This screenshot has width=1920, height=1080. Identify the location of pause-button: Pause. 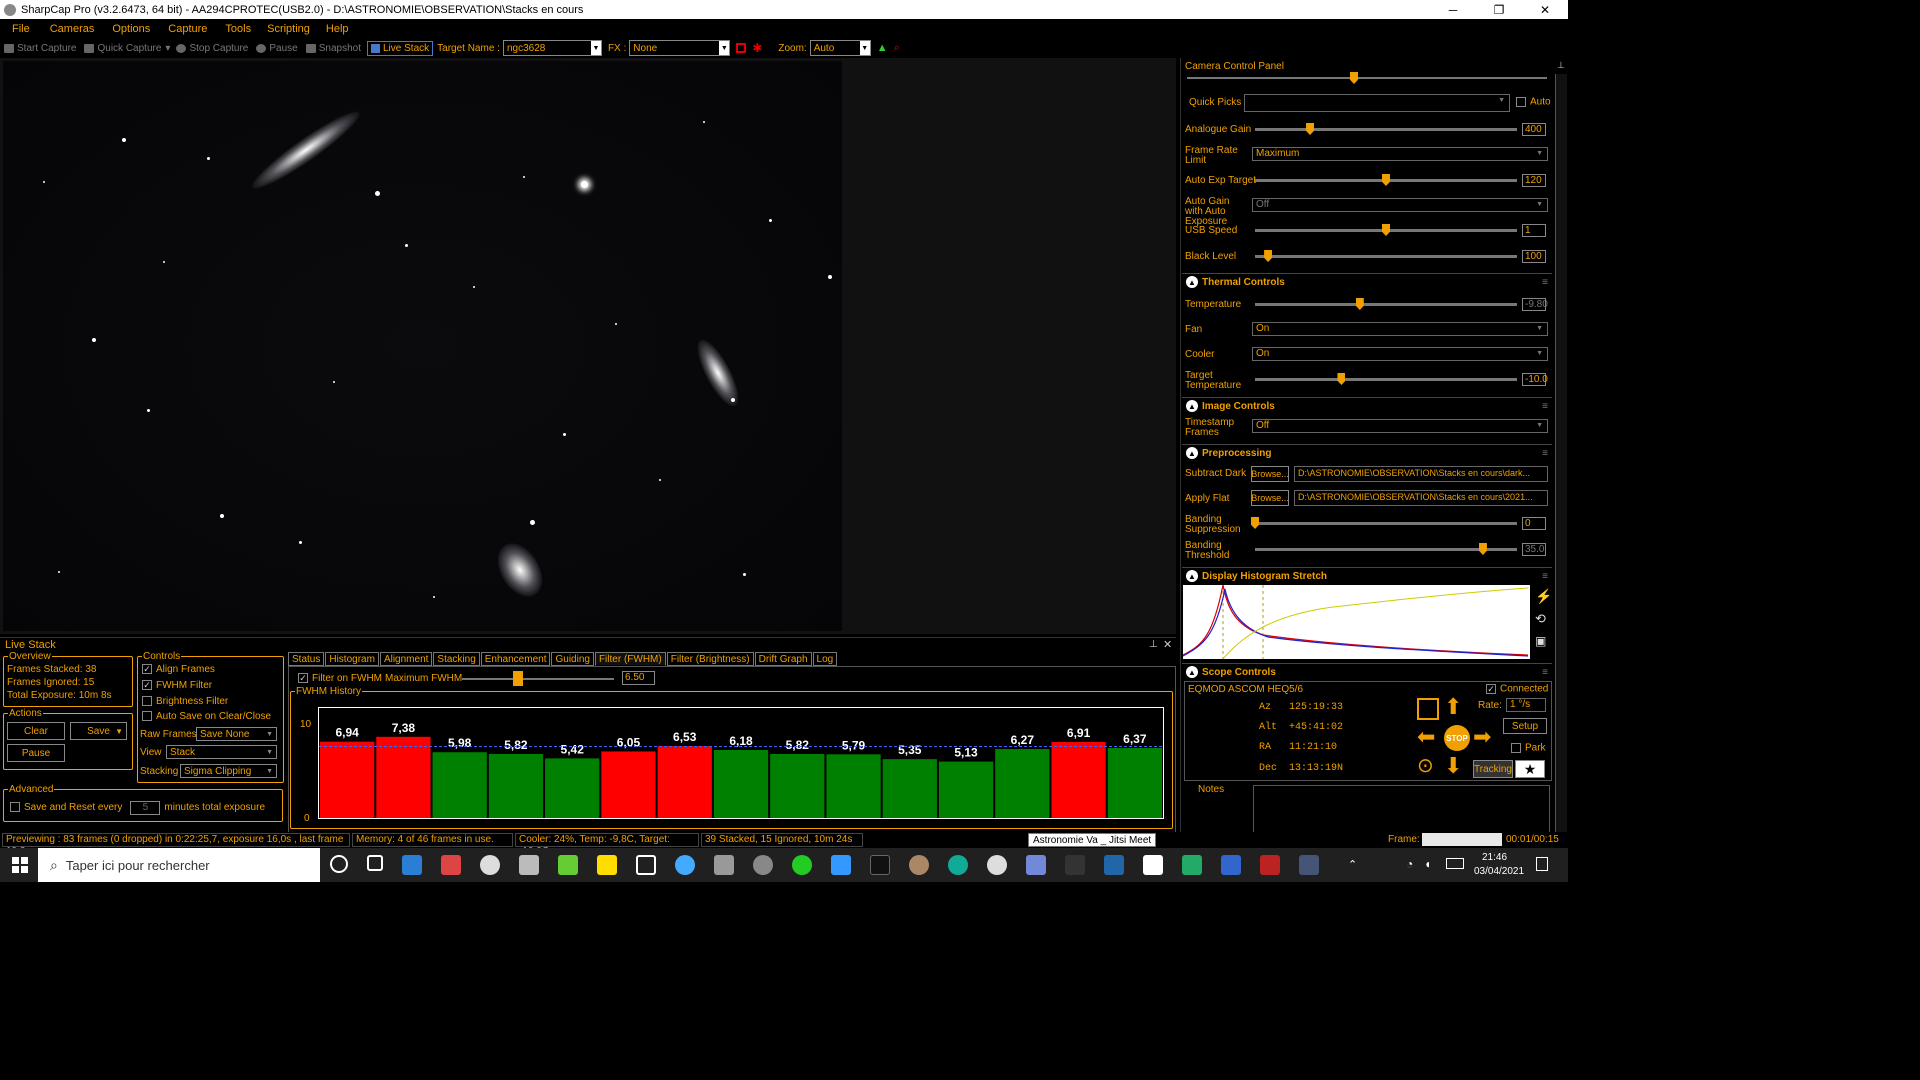
(277, 48).